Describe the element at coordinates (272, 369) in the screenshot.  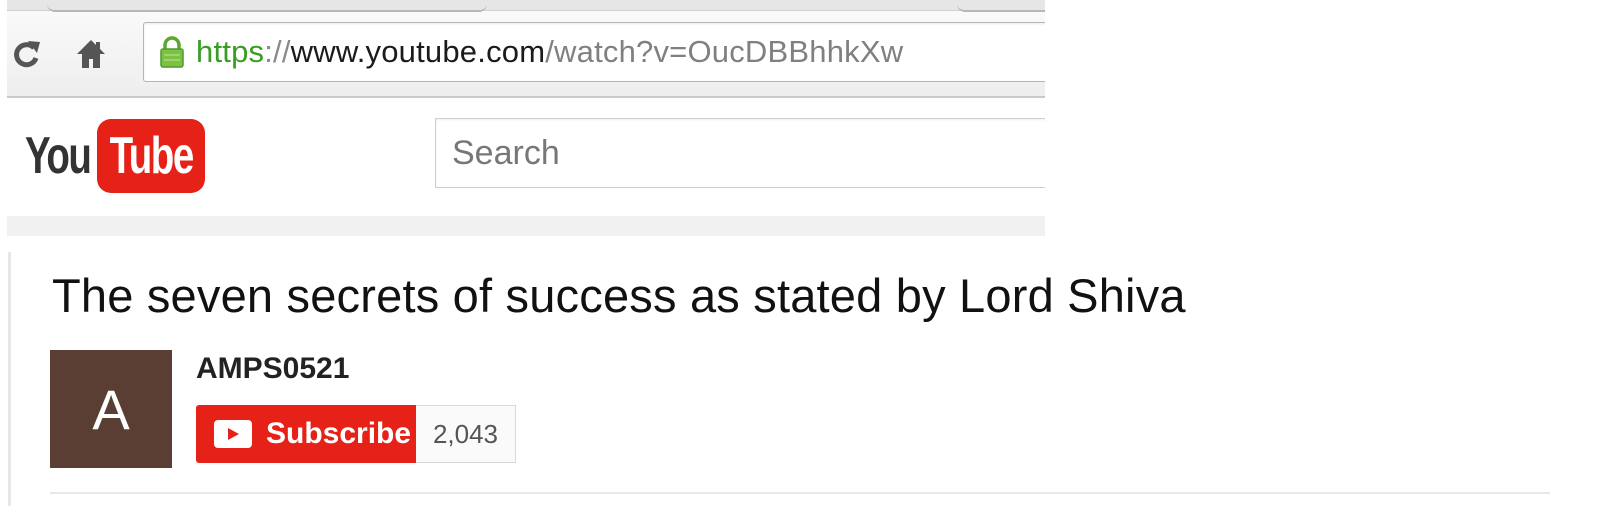
I see `channel-name: AMPS0521` at that location.